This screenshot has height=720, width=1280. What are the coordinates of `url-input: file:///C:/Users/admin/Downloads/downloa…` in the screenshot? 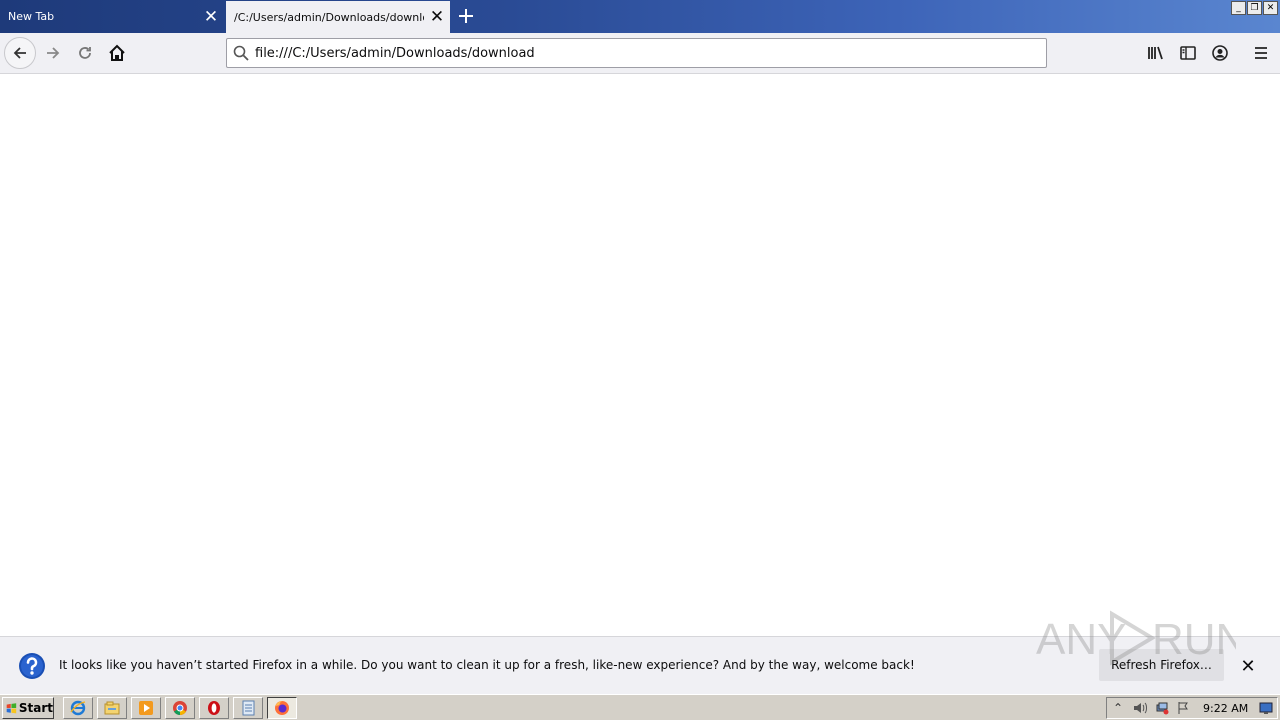 It's located at (395, 53).